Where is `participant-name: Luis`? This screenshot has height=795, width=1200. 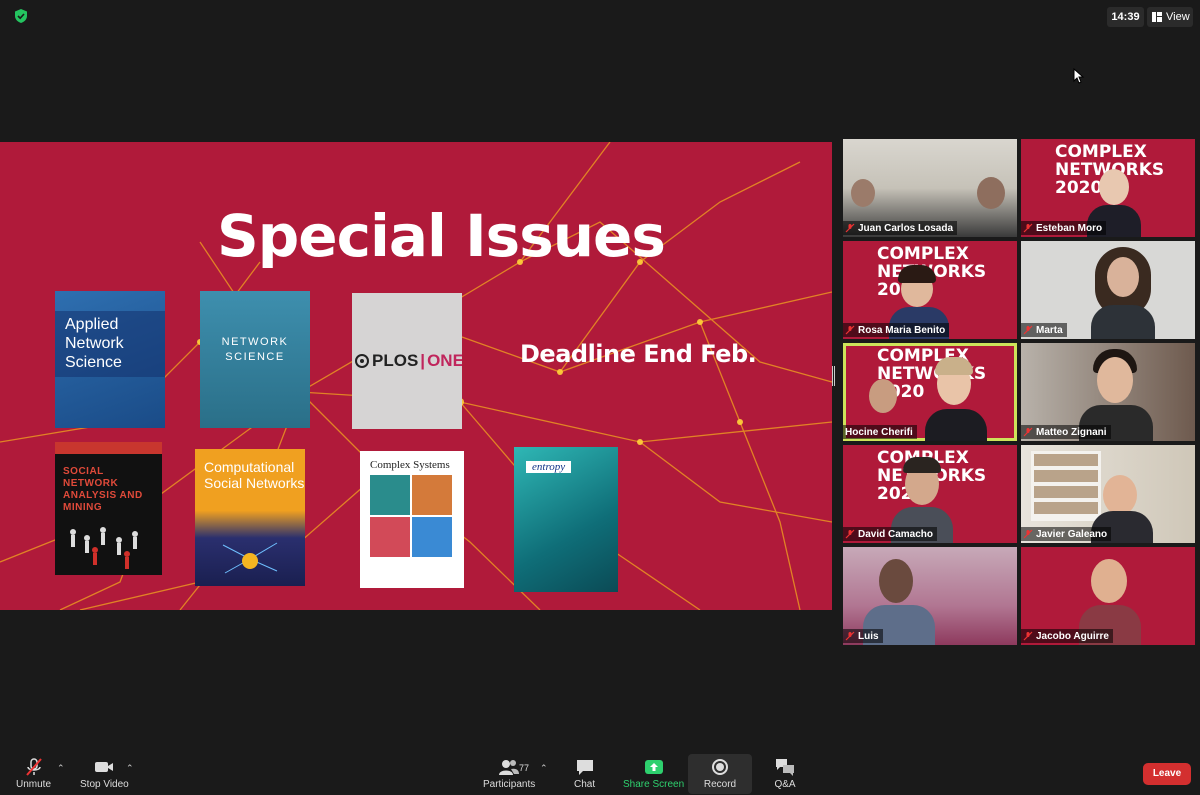 participant-name: Luis is located at coordinates (868, 636).